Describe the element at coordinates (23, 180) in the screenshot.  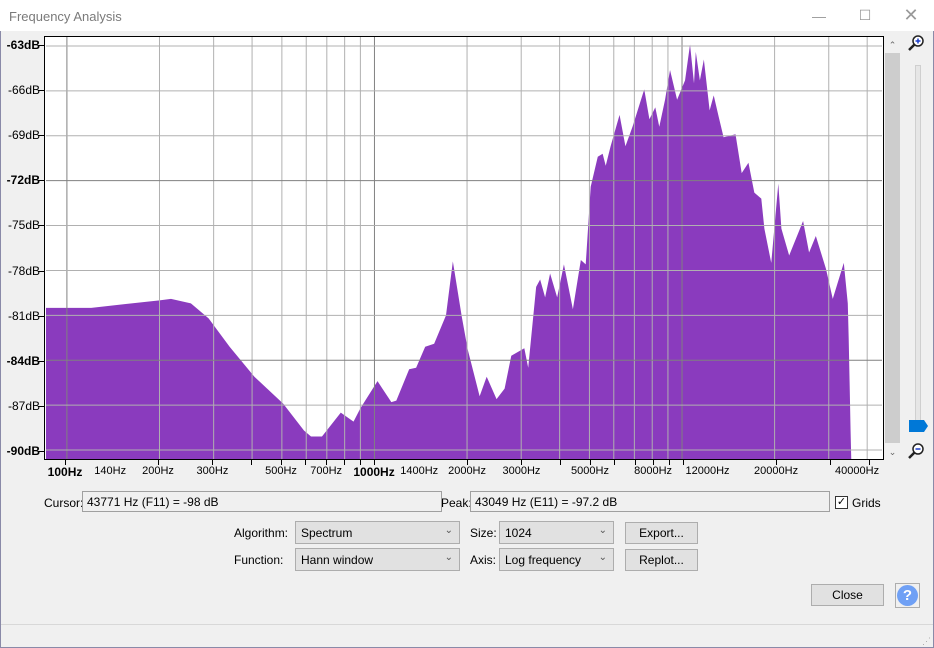
I see `y-tick-label: -72dB` at that location.